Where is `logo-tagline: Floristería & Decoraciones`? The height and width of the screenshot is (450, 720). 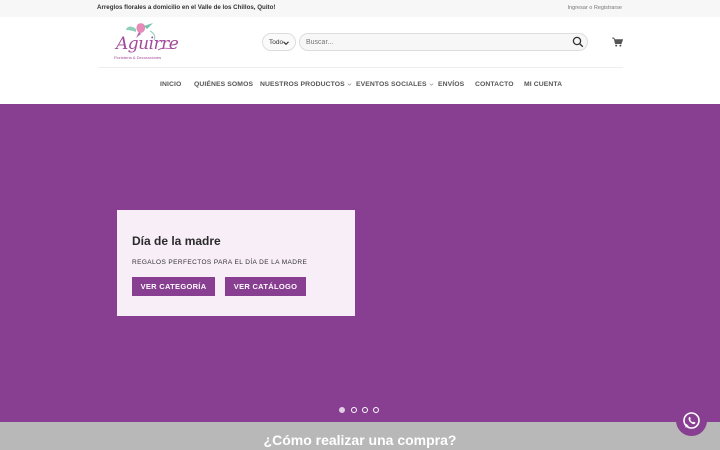 logo-tagline: Floristería & Decoraciones is located at coordinates (138, 57).